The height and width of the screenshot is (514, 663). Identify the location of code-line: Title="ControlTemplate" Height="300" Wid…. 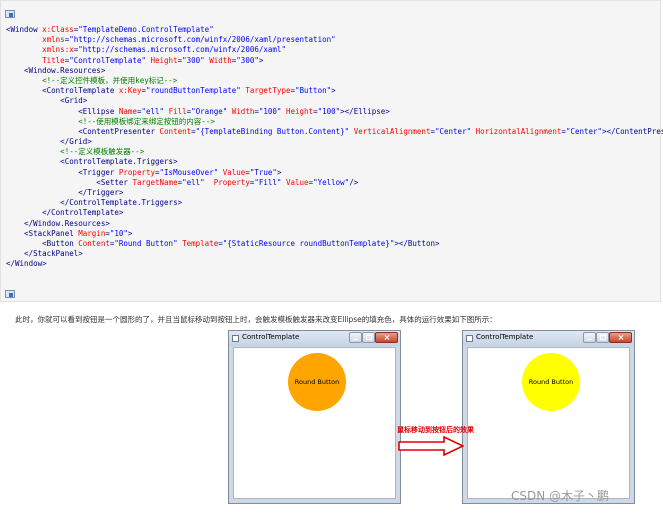
(334, 61).